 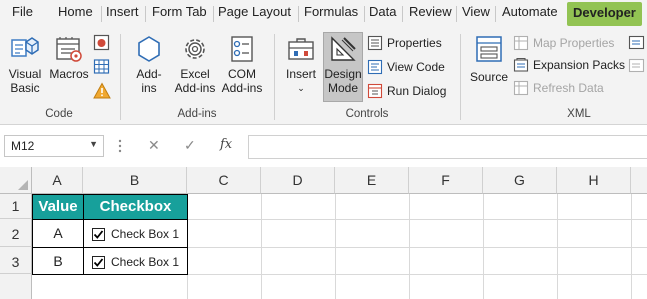 I want to click on table-header-value: Value, so click(x=58, y=207).